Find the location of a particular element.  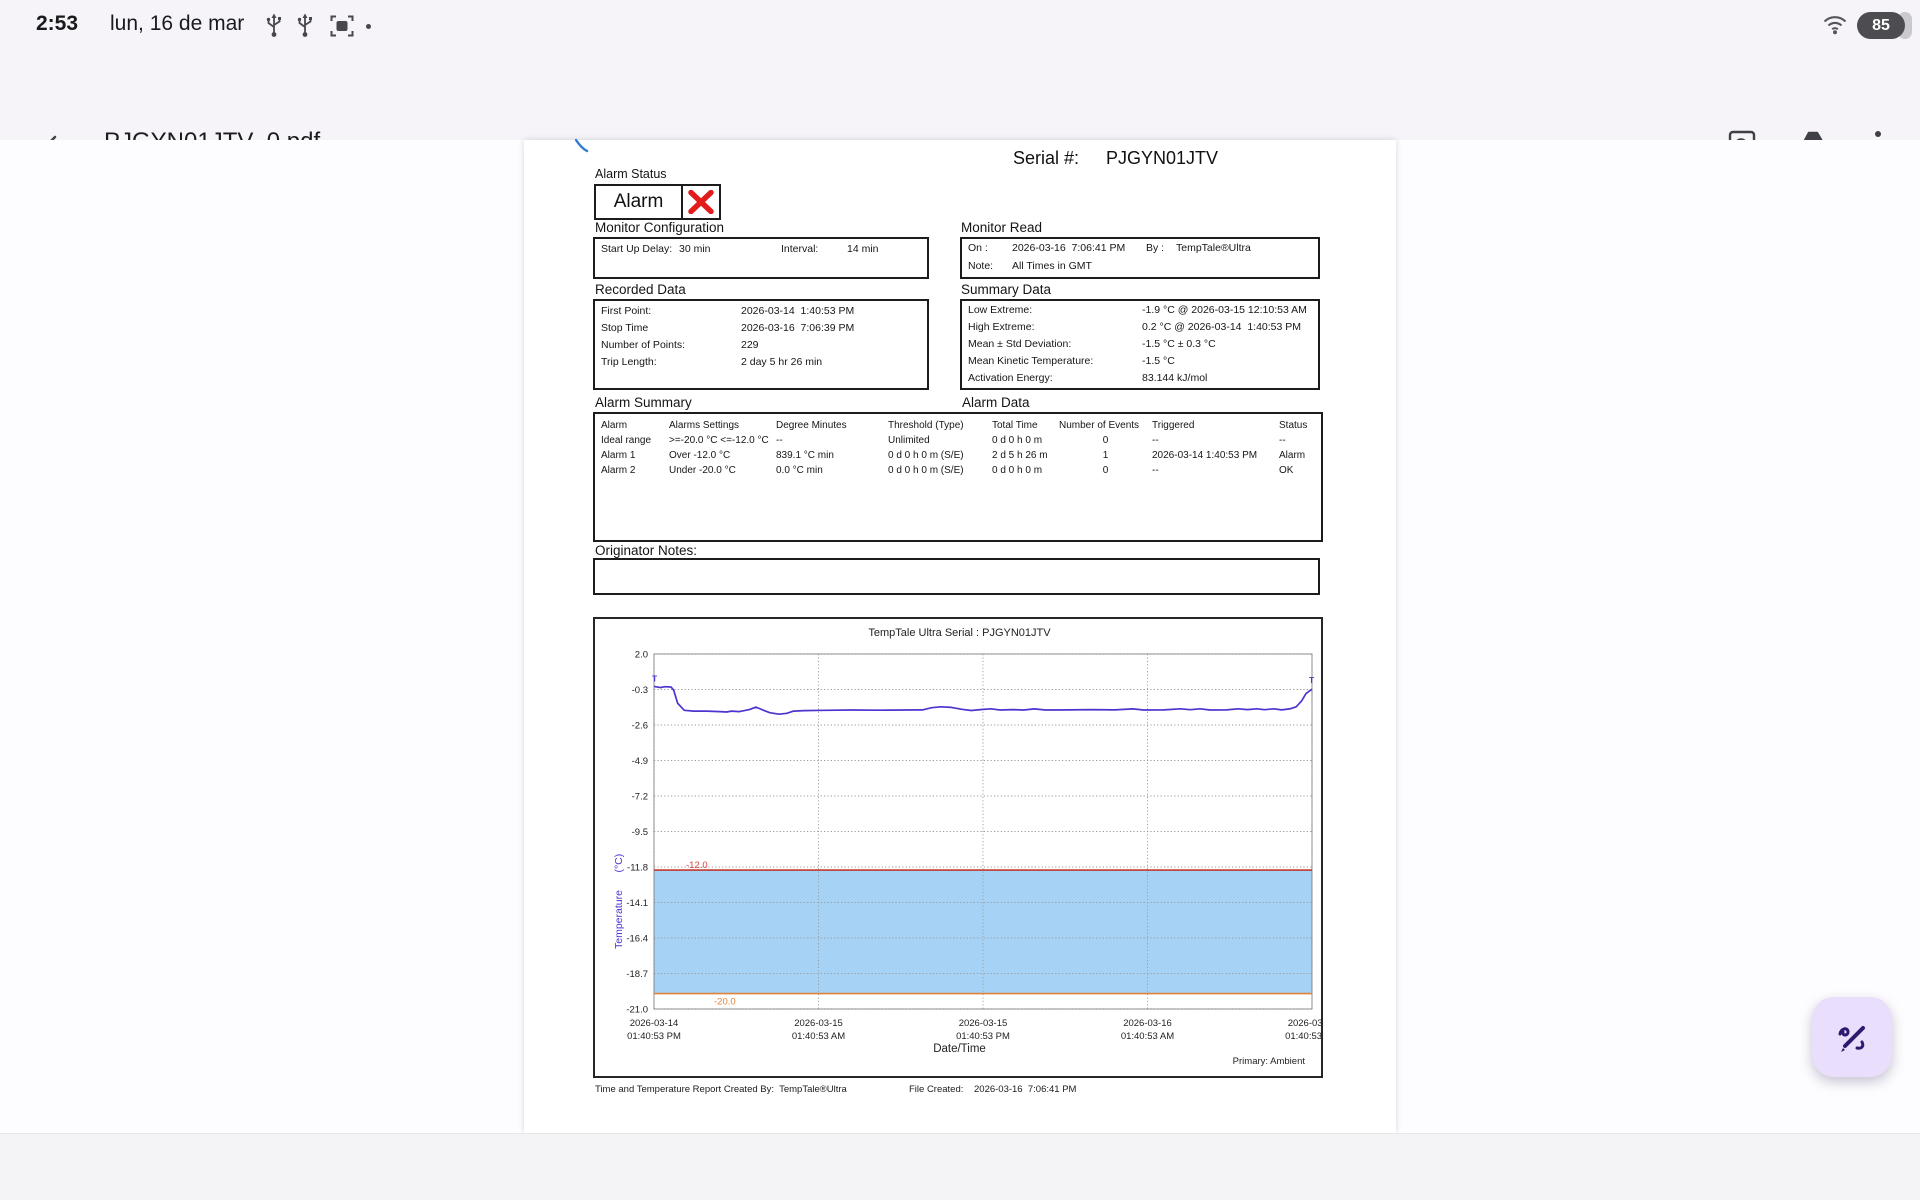

field-value: 14 min is located at coordinates (863, 249).